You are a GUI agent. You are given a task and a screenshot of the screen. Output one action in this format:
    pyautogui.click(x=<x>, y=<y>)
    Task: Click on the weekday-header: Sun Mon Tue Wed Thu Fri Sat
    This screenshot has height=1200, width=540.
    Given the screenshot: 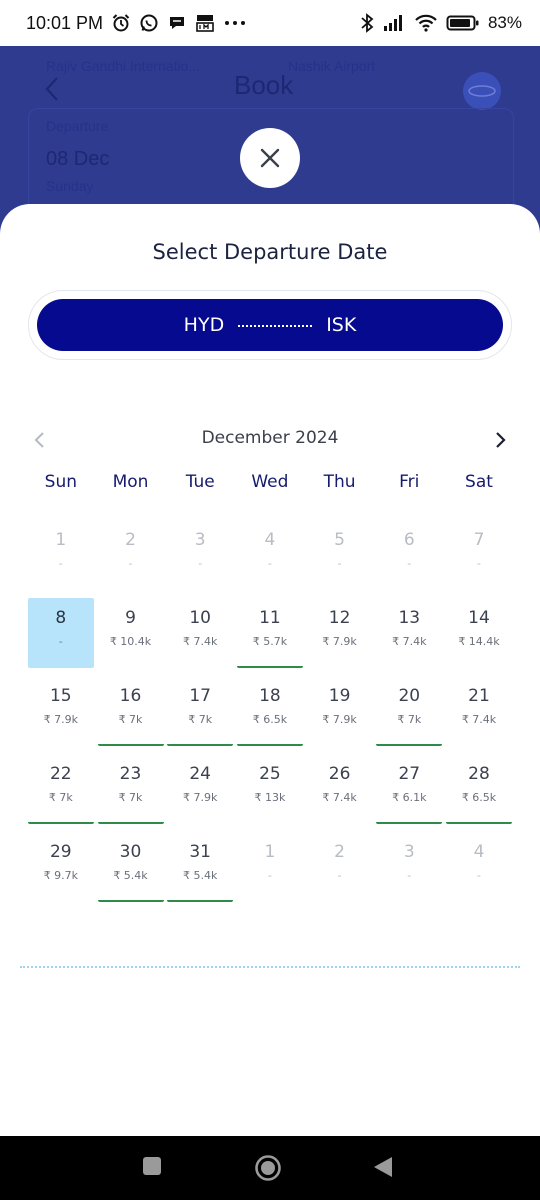 What is the action you would take?
    pyautogui.click(x=270, y=484)
    